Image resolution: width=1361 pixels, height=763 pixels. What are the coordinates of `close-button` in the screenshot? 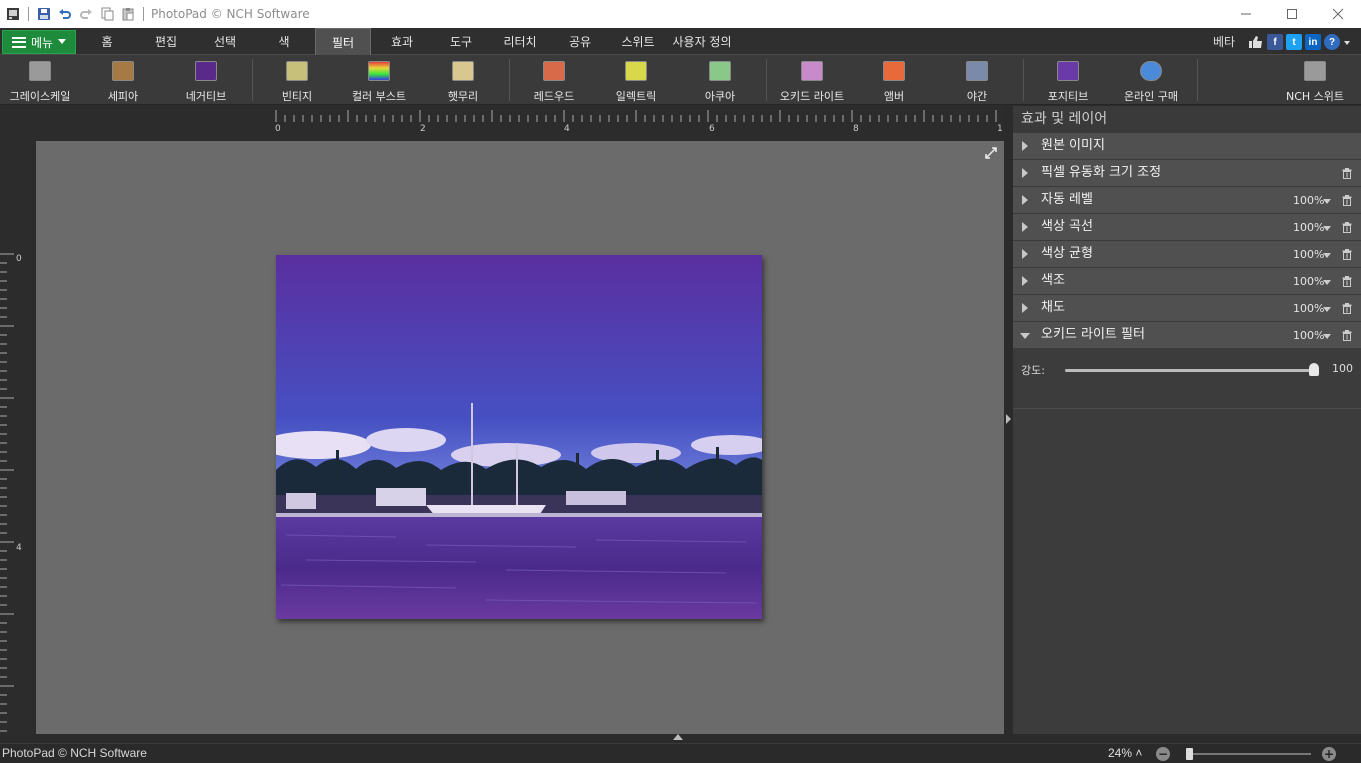 It's located at (1338, 14).